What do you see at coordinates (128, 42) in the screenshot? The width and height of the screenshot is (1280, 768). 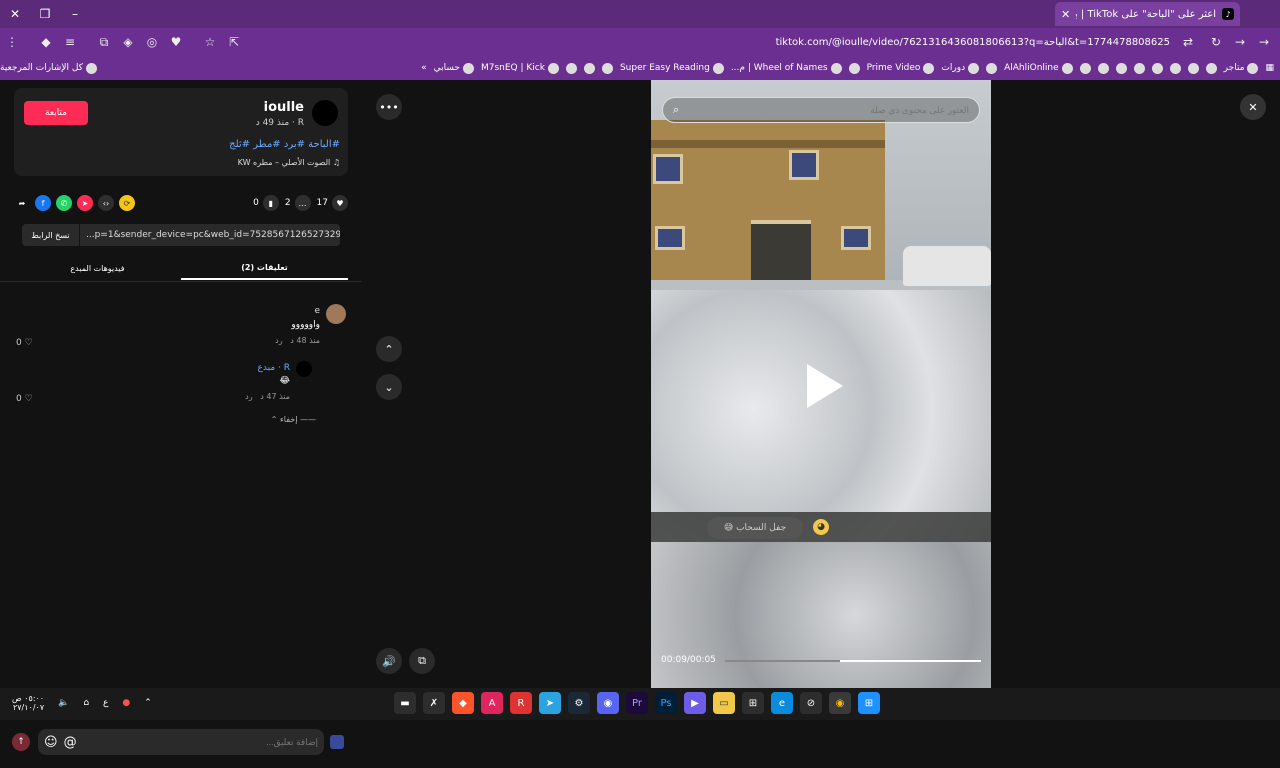 I see `extension-icon: ◈` at bounding box center [128, 42].